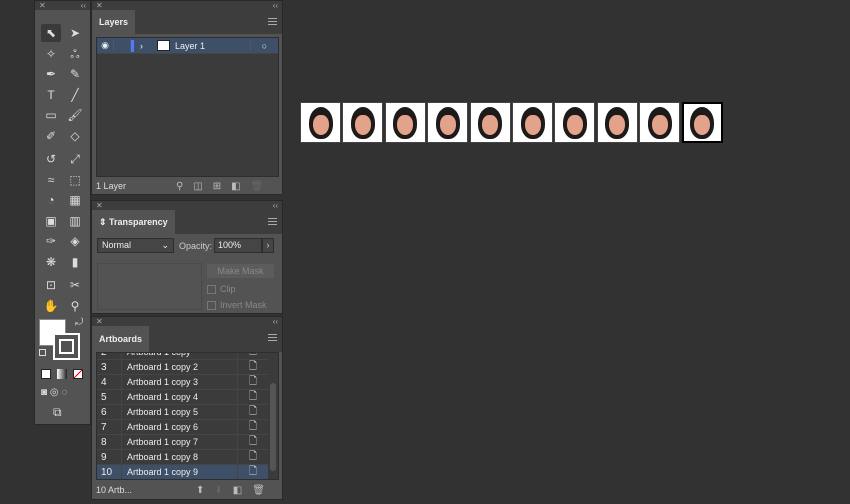  Describe the element at coordinates (75, 54) in the screenshot. I see `lasso-tool-icon: ஃ` at that location.